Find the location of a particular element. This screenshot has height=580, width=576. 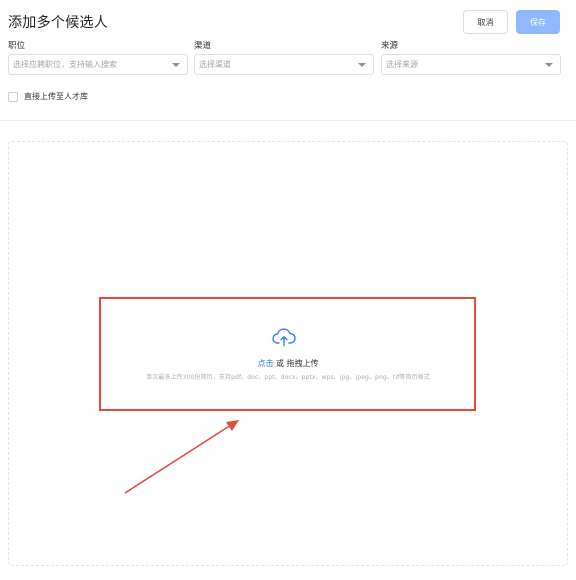

section-divider is located at coordinates (288, 120).